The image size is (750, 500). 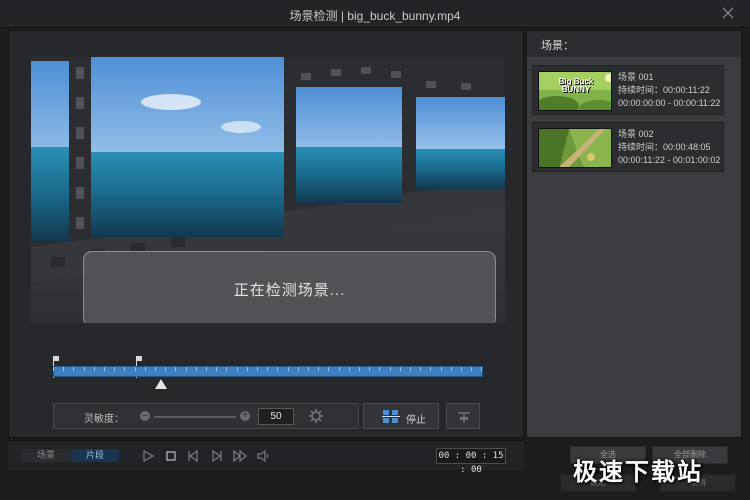 I want to click on scene-duration: 持续时间：00:00:11:22, so click(x=664, y=90).